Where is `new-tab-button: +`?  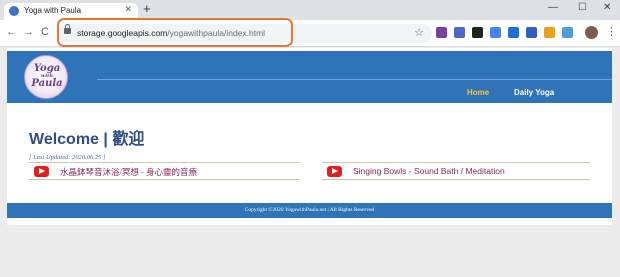
new-tab-button: + is located at coordinates (147, 9).